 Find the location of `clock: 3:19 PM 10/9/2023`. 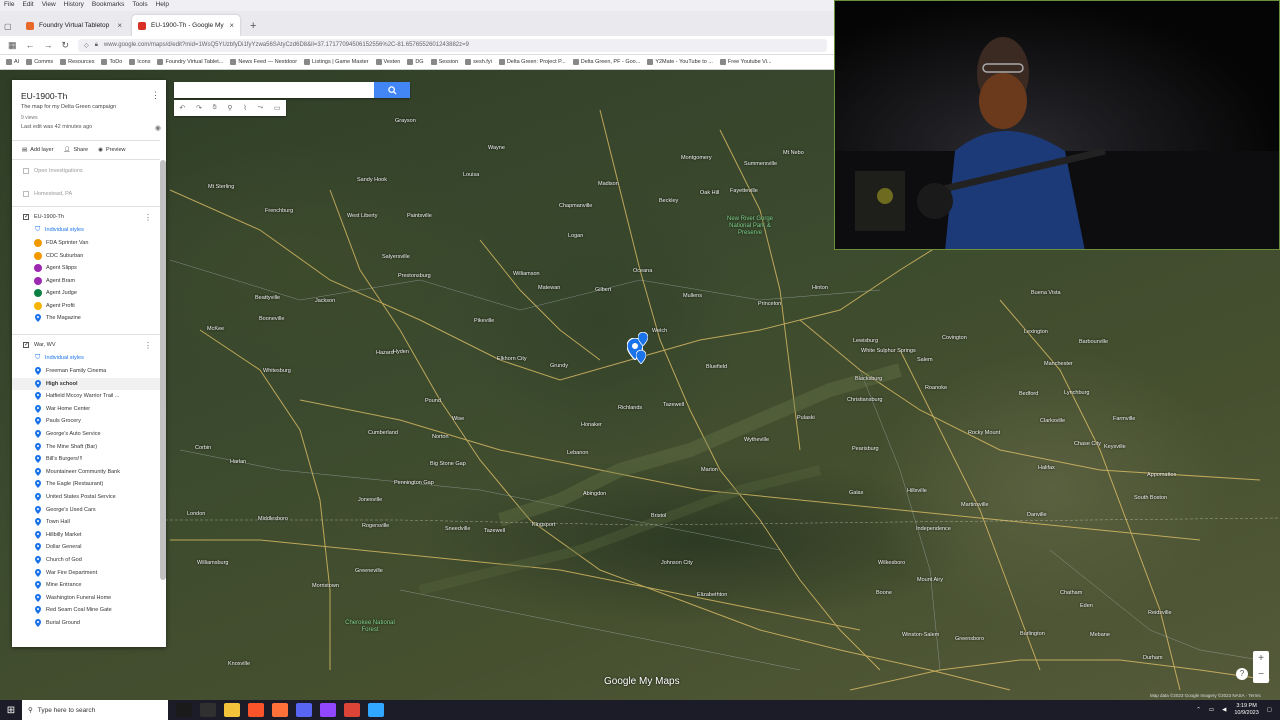

clock: 3:19 PM 10/9/2023 is located at coordinates (1246, 710).